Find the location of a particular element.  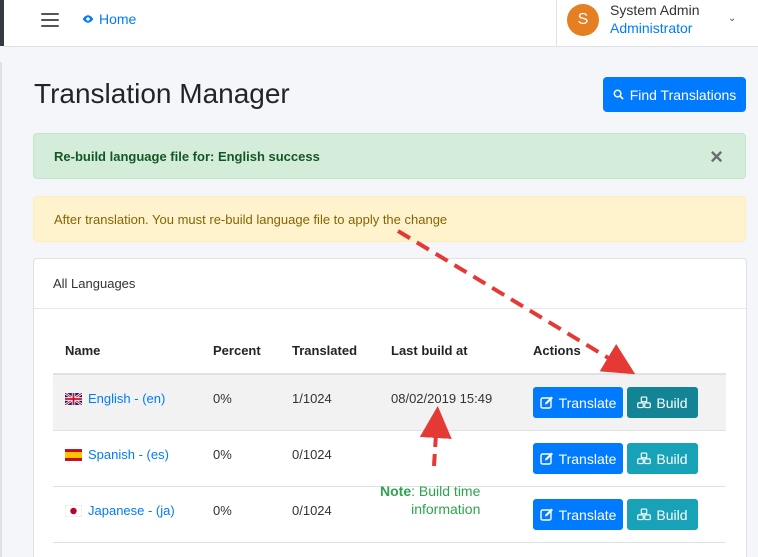

note-text-line2: information is located at coordinates (446, 509).